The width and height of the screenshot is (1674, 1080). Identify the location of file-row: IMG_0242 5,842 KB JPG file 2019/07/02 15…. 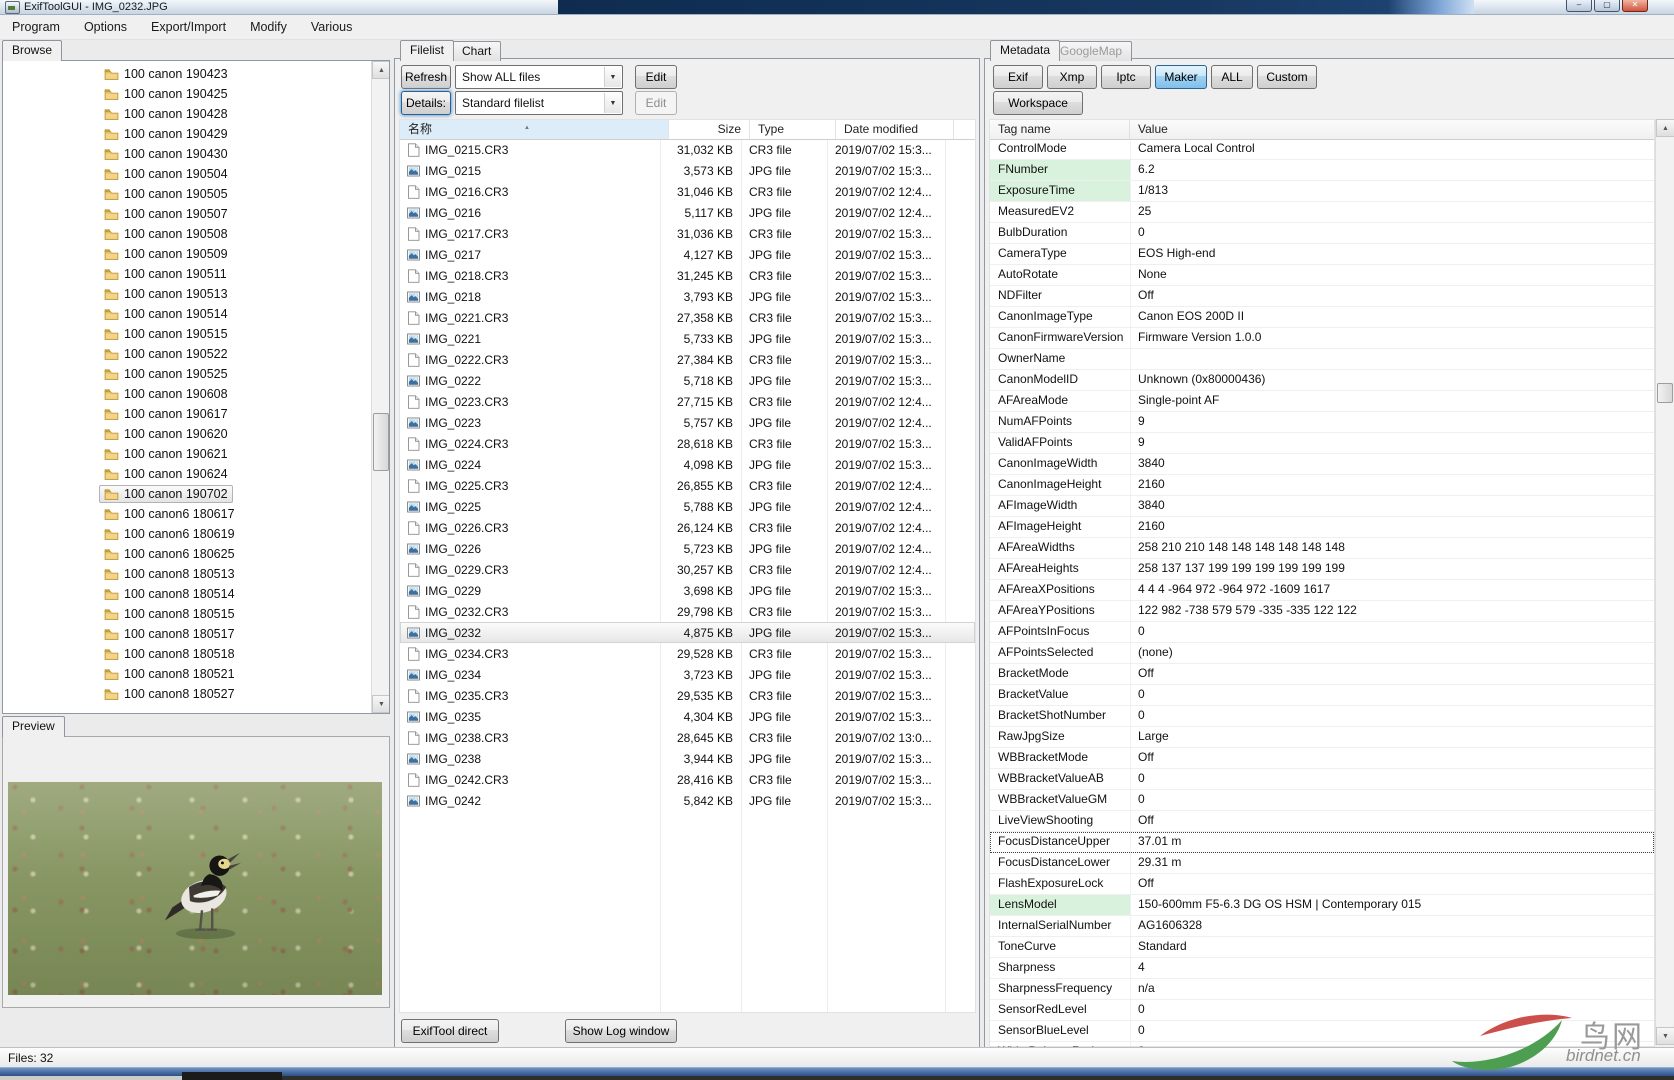
(687, 800).